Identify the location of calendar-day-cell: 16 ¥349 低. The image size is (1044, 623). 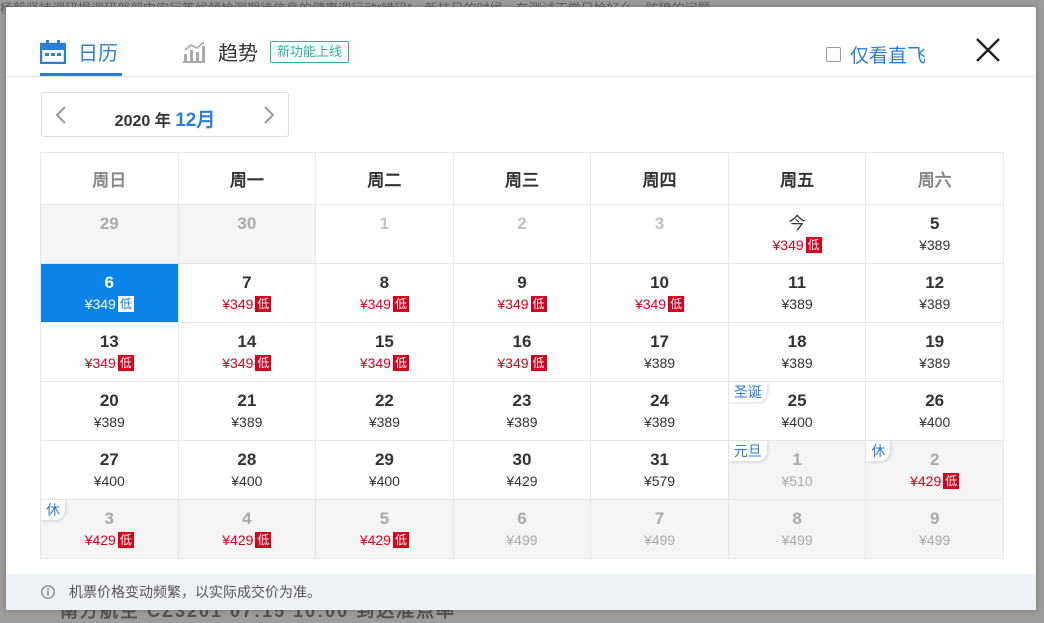
(522, 352).